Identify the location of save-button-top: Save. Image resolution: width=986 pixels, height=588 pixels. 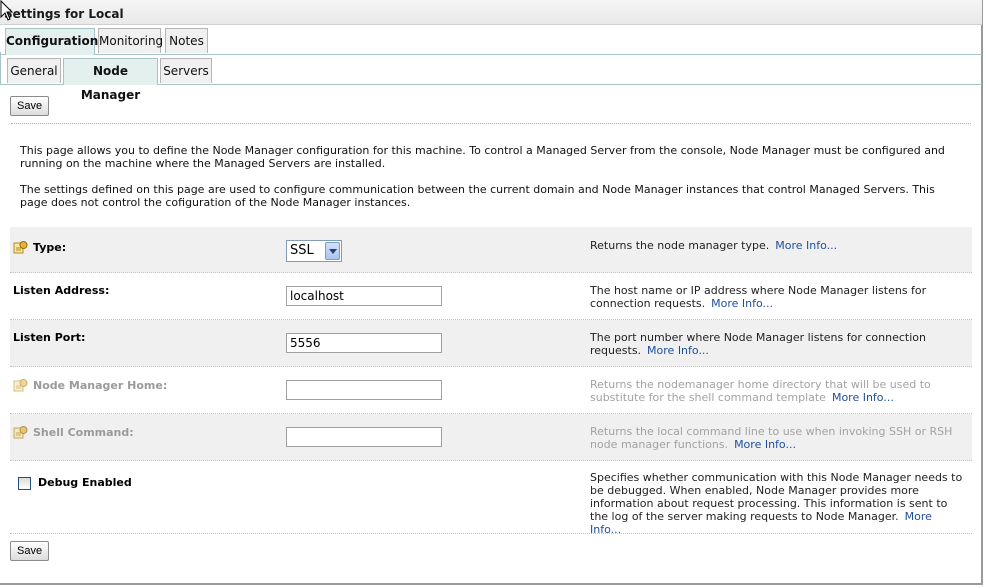
(30, 106).